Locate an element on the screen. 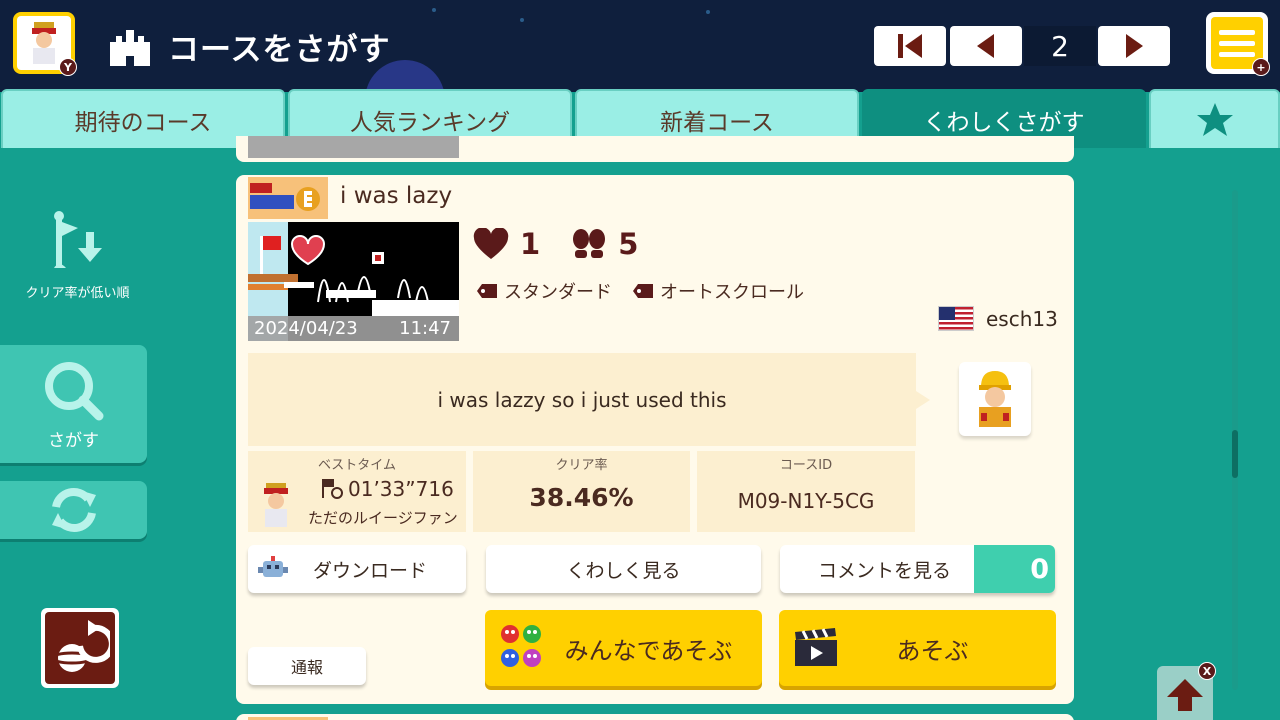  x-button-badge: X is located at coordinates (1207, 671).